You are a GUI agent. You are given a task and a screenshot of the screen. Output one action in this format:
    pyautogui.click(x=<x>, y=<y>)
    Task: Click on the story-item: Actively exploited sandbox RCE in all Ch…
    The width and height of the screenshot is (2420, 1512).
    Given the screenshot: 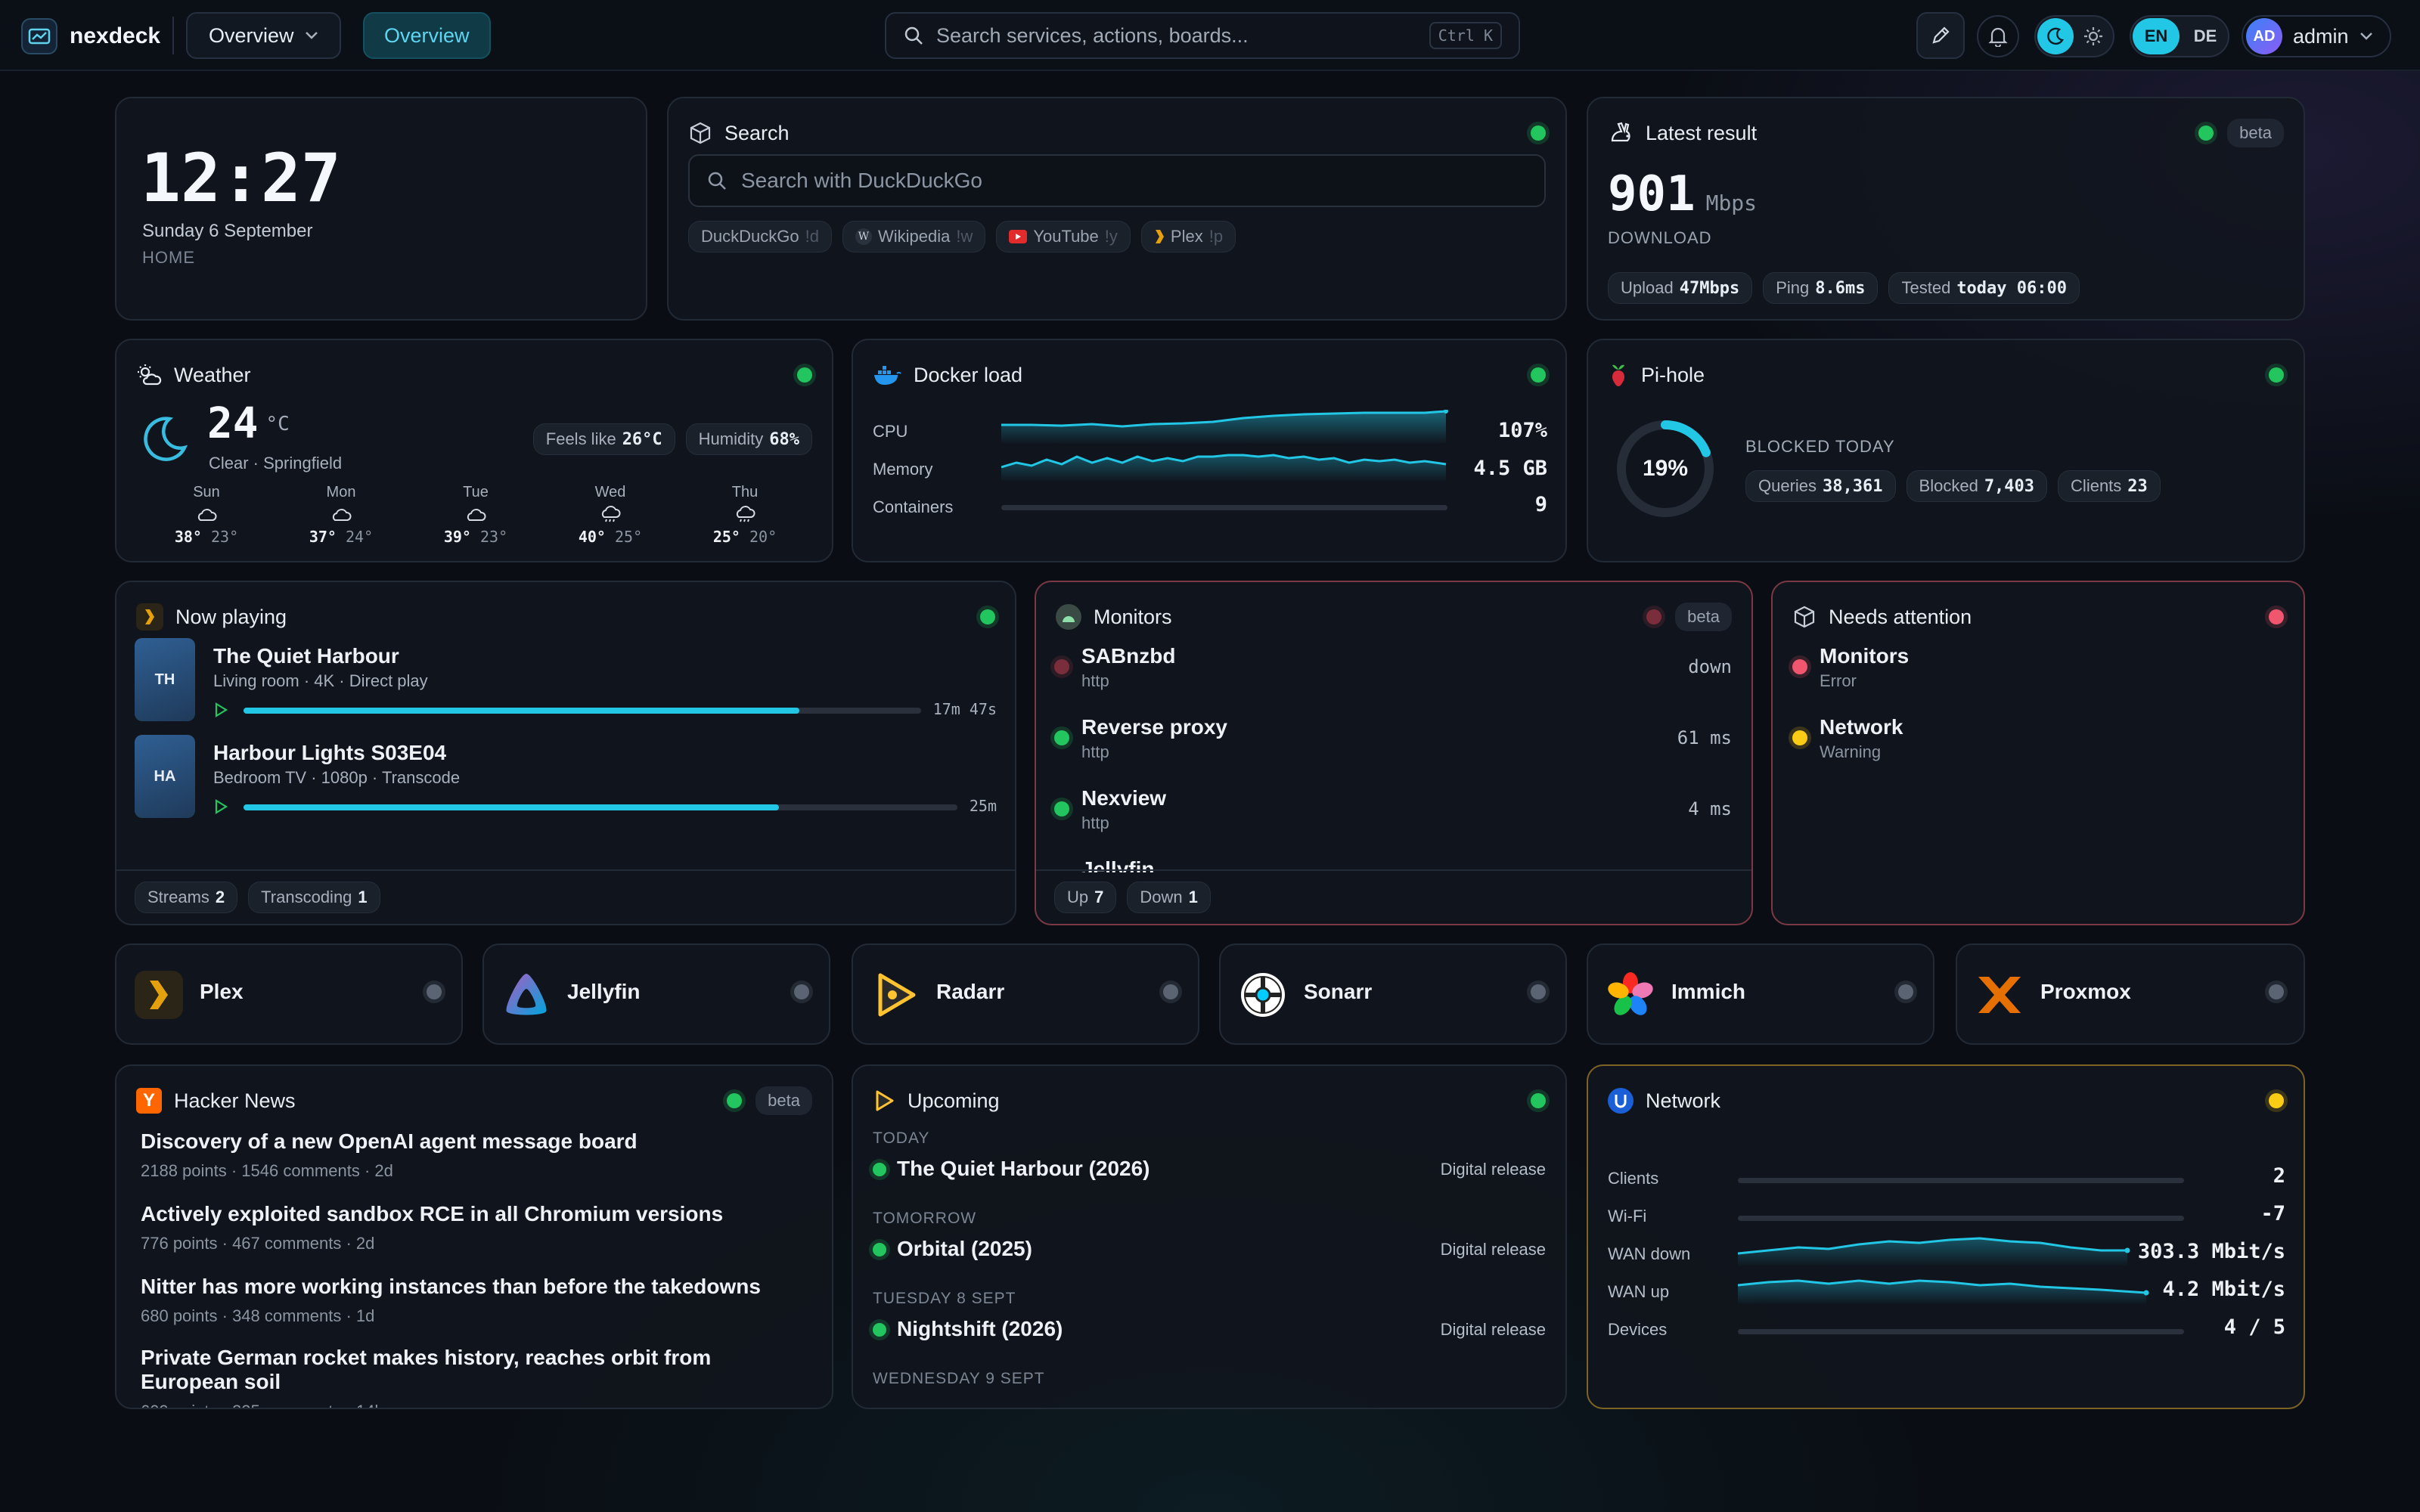 What is the action you would take?
    pyautogui.click(x=476, y=1228)
    